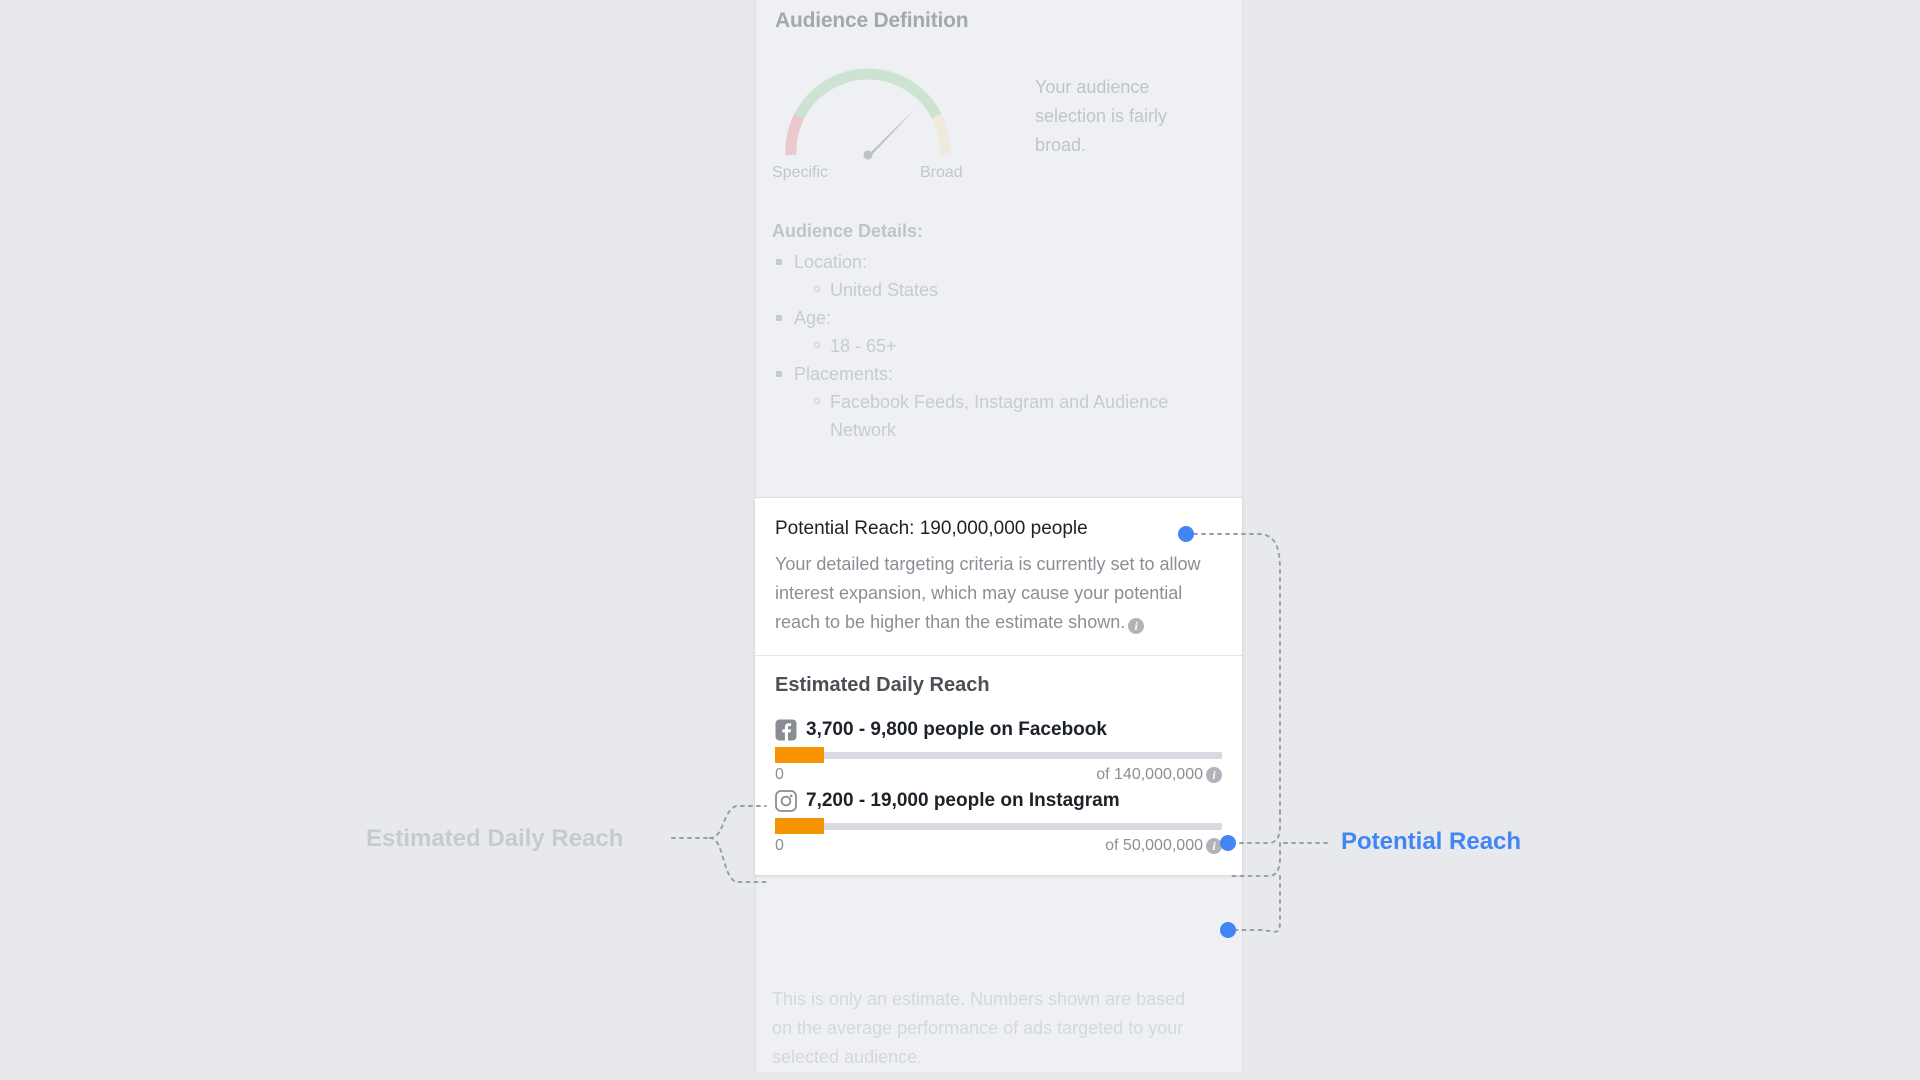  Describe the element at coordinates (813, 318) in the screenshot. I see `detail-label: Age:` at that location.